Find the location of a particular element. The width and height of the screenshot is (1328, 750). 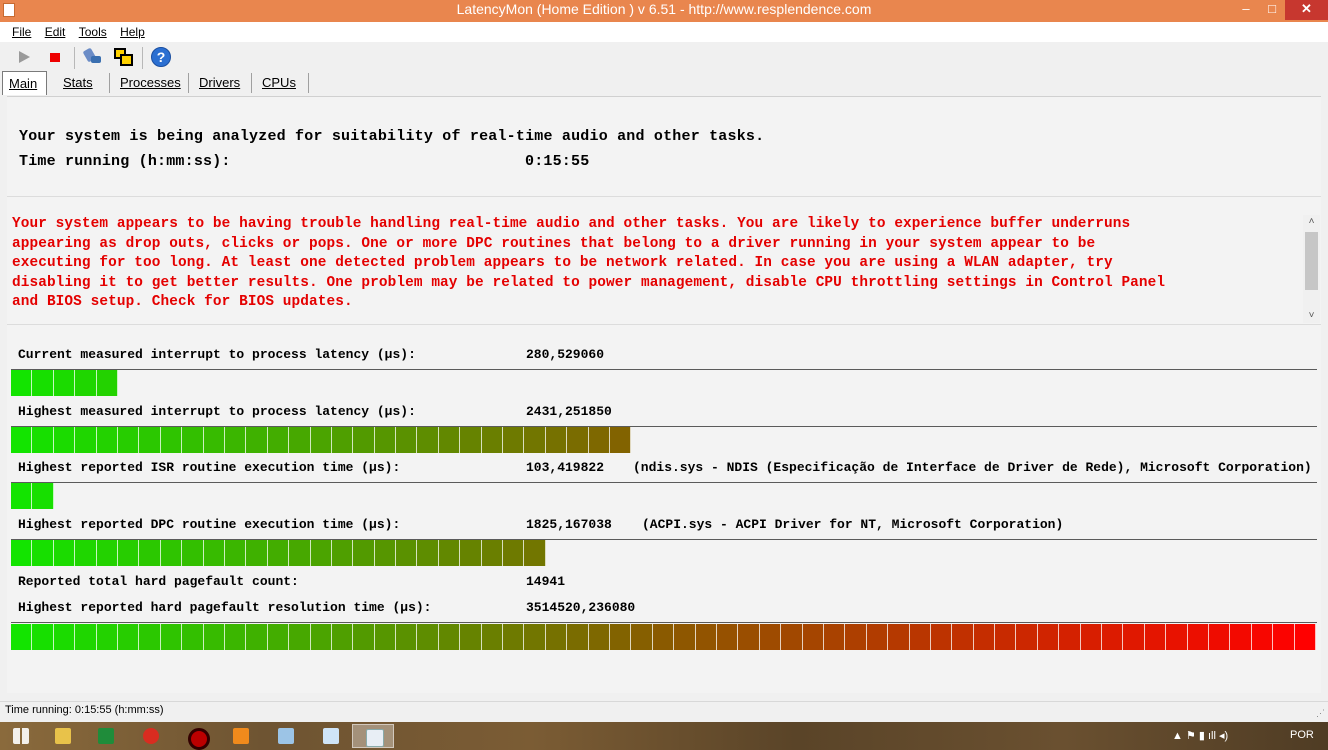

warning-scrollbar: ˄ ˅ is located at coordinates (1311, 269).